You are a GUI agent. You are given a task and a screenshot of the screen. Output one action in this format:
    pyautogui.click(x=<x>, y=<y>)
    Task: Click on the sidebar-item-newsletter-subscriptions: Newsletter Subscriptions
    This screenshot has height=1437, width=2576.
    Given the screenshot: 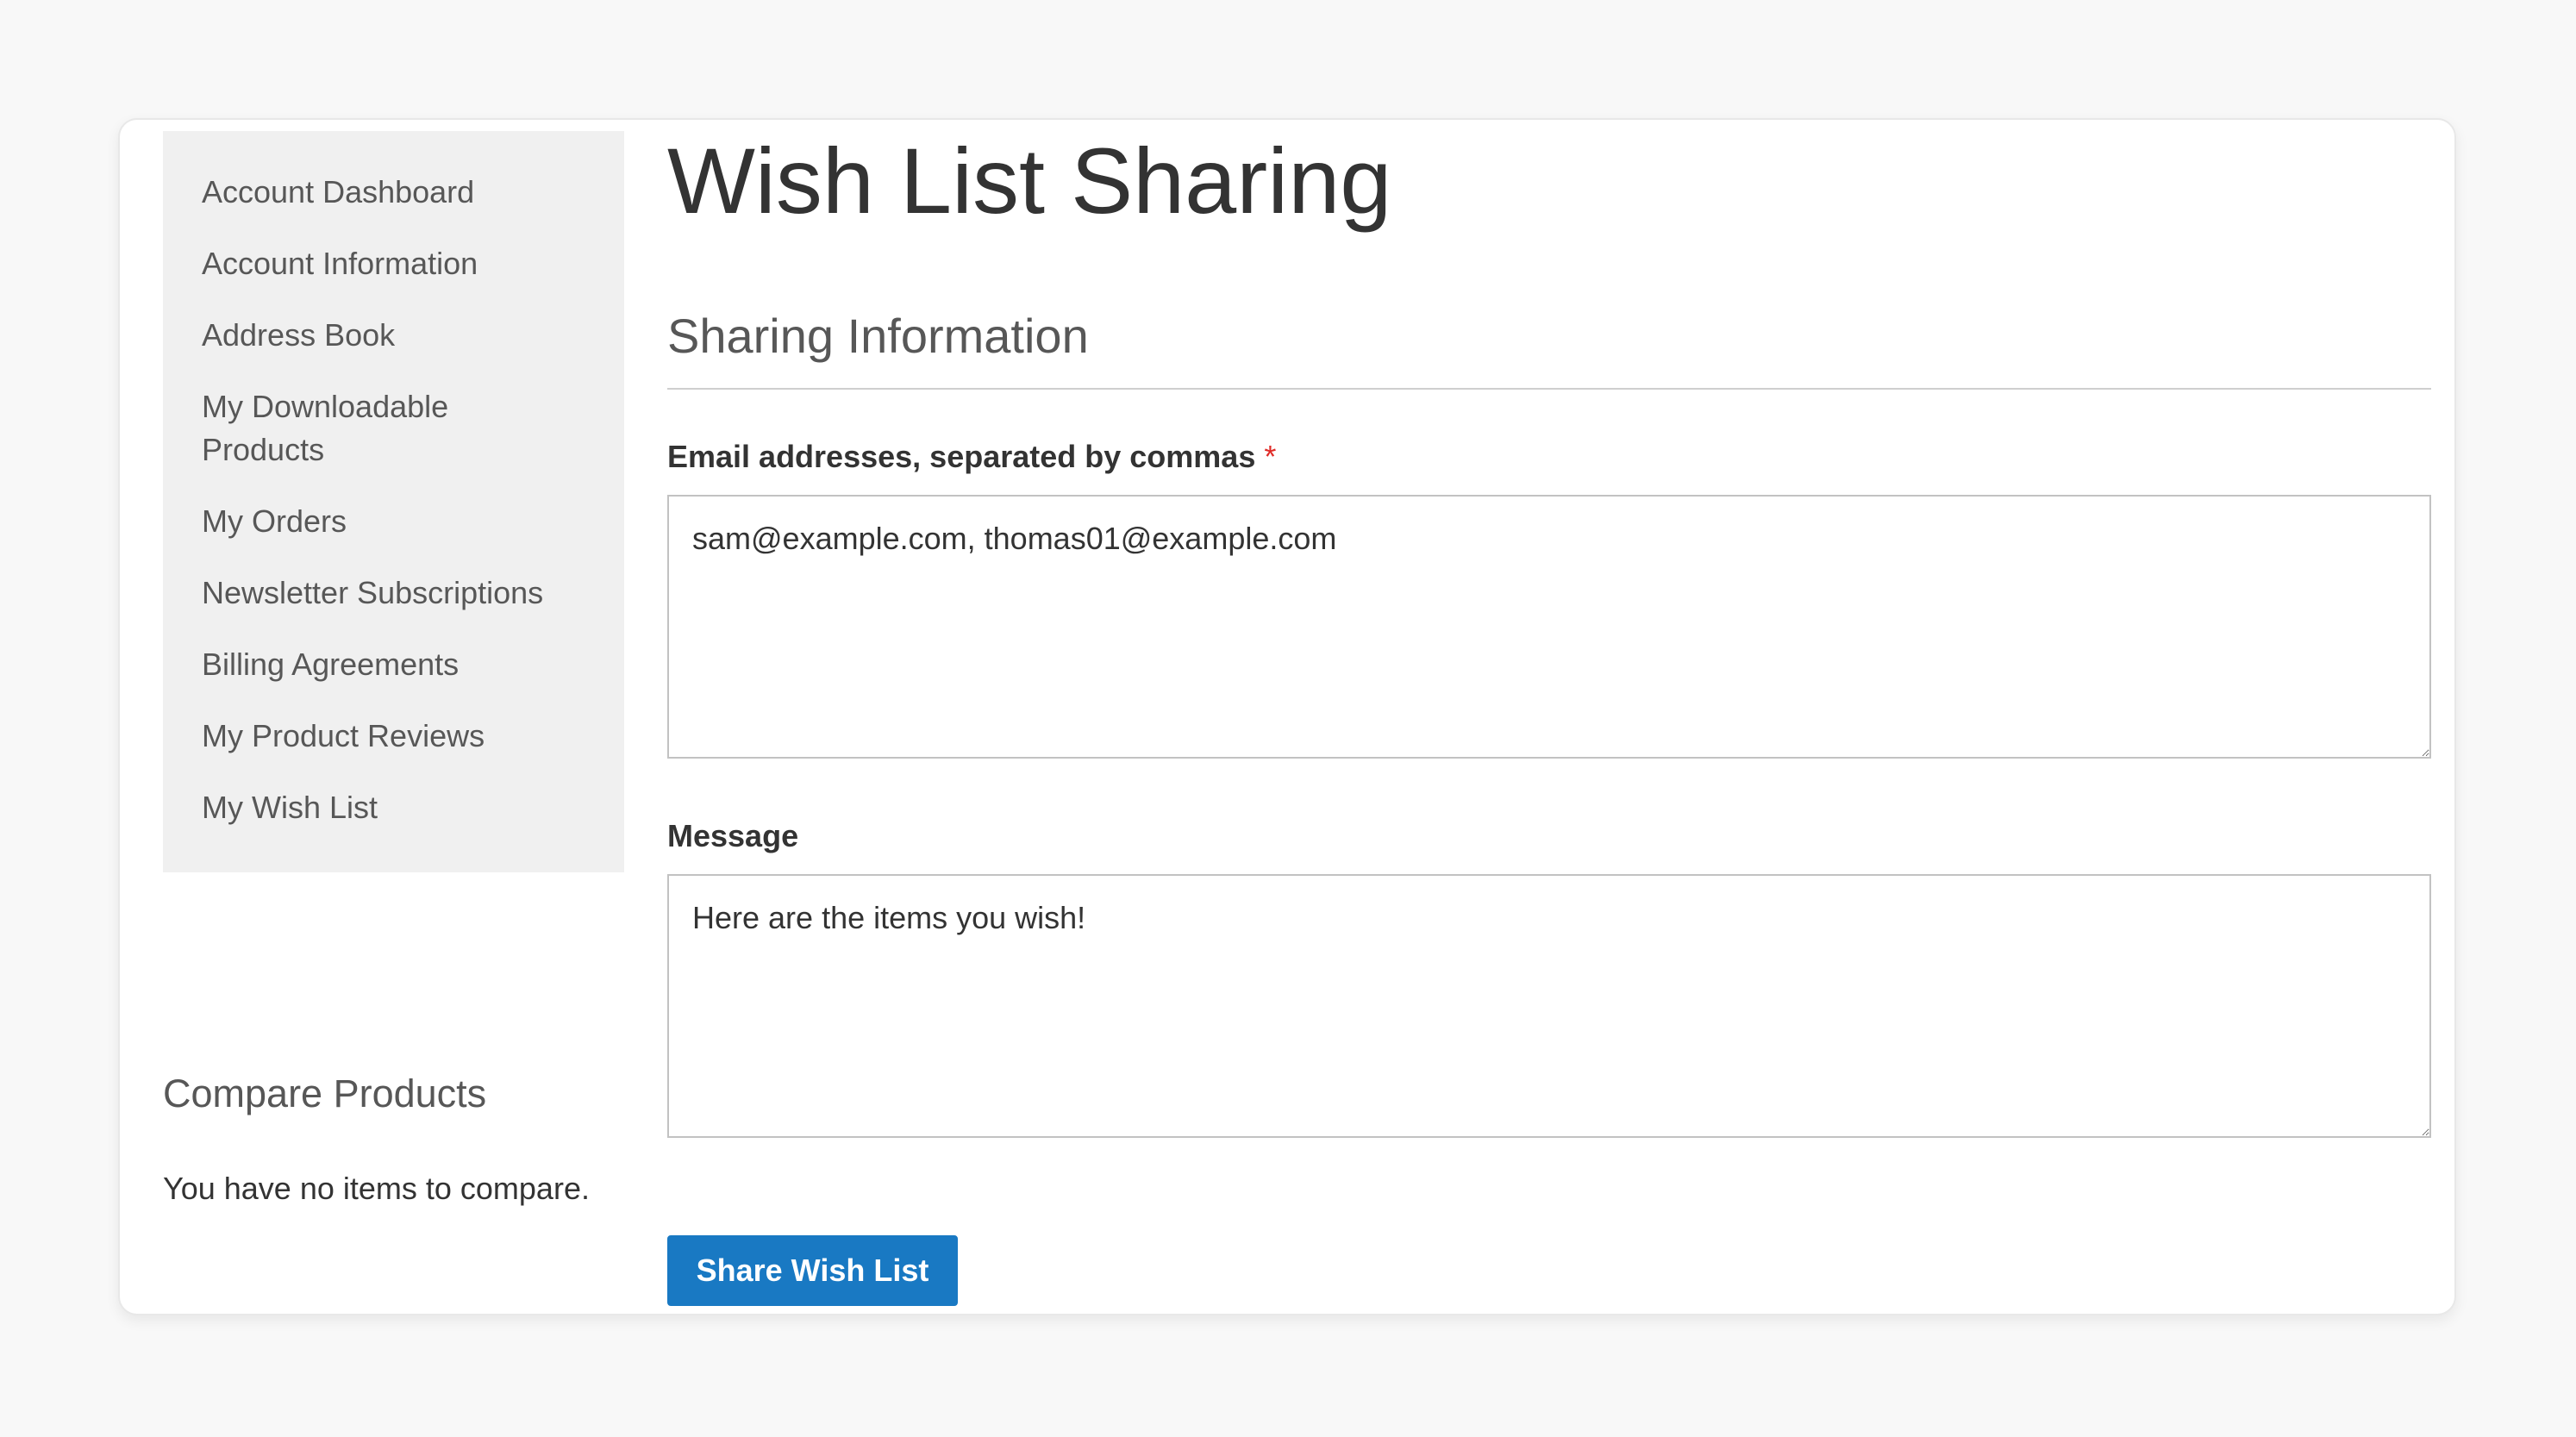 What is the action you would take?
    pyautogui.click(x=400, y=593)
    